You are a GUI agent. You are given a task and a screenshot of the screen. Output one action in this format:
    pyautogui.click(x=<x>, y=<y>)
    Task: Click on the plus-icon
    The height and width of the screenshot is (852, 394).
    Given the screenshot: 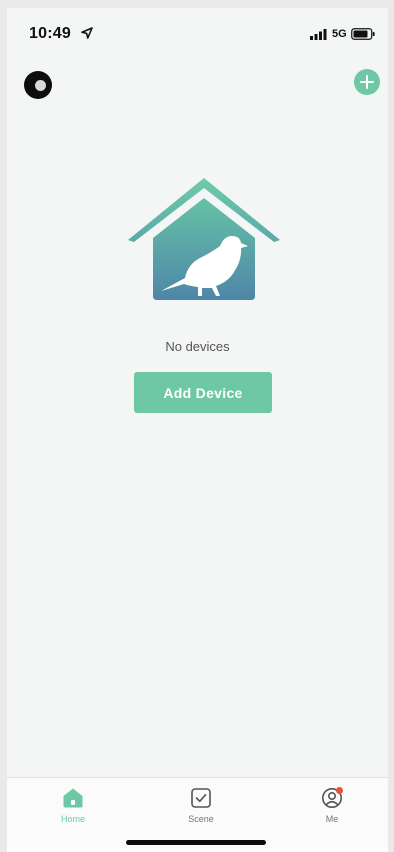 What is the action you would take?
    pyautogui.click(x=367, y=82)
    